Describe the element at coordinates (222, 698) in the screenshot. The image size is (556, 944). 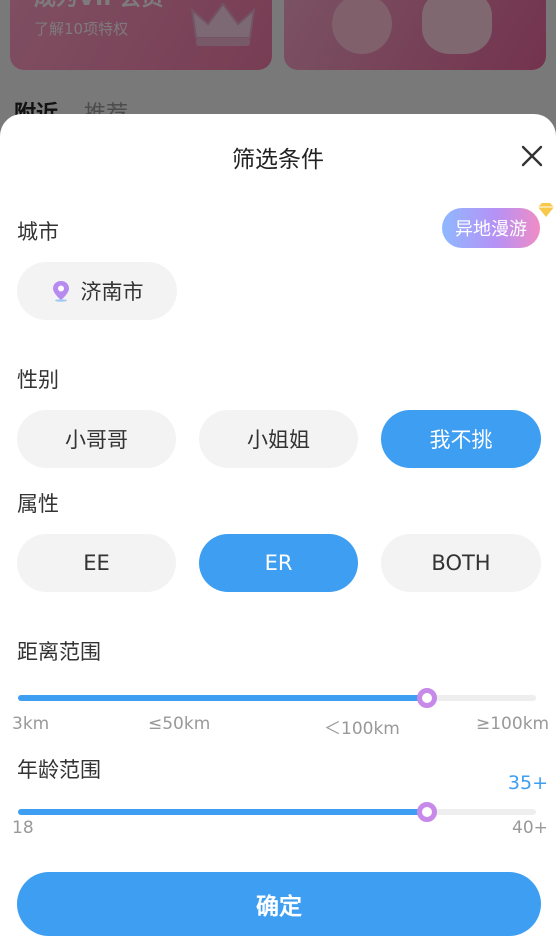
I see `distance-slider-fill` at that location.